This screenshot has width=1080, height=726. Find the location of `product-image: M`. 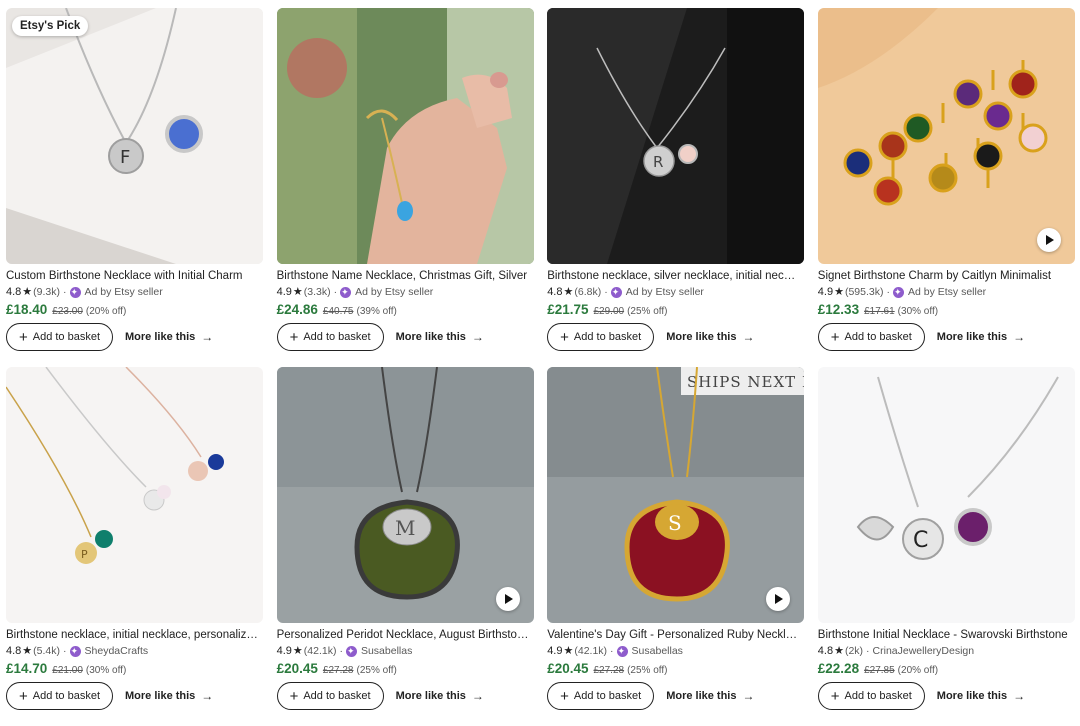

product-image: M is located at coordinates (405, 495).